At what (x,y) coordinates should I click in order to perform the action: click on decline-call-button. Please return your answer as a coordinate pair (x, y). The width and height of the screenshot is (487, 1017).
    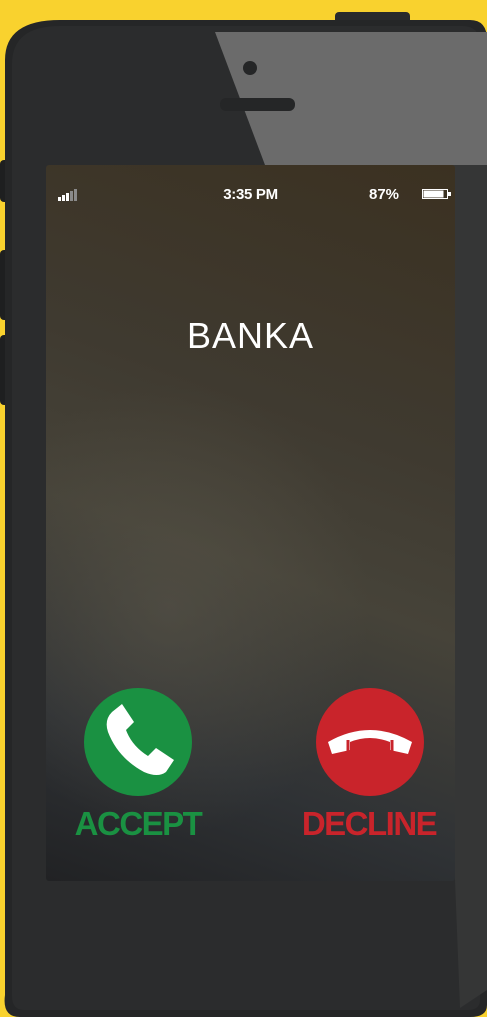
    Looking at the image, I should click on (370, 742).